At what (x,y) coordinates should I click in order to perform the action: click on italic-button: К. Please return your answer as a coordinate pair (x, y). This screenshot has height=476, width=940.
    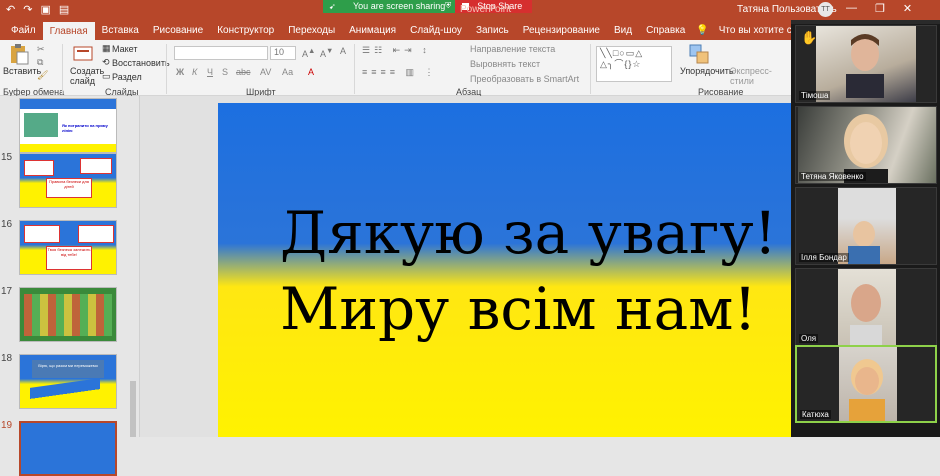
    Looking at the image, I should click on (194, 72).